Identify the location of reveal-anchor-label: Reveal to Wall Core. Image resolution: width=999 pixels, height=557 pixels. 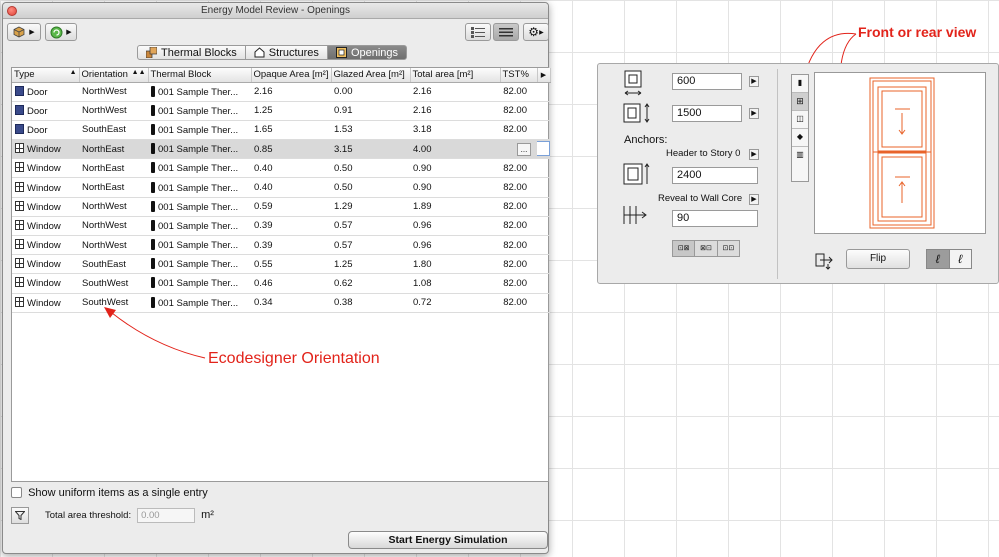
(700, 198).